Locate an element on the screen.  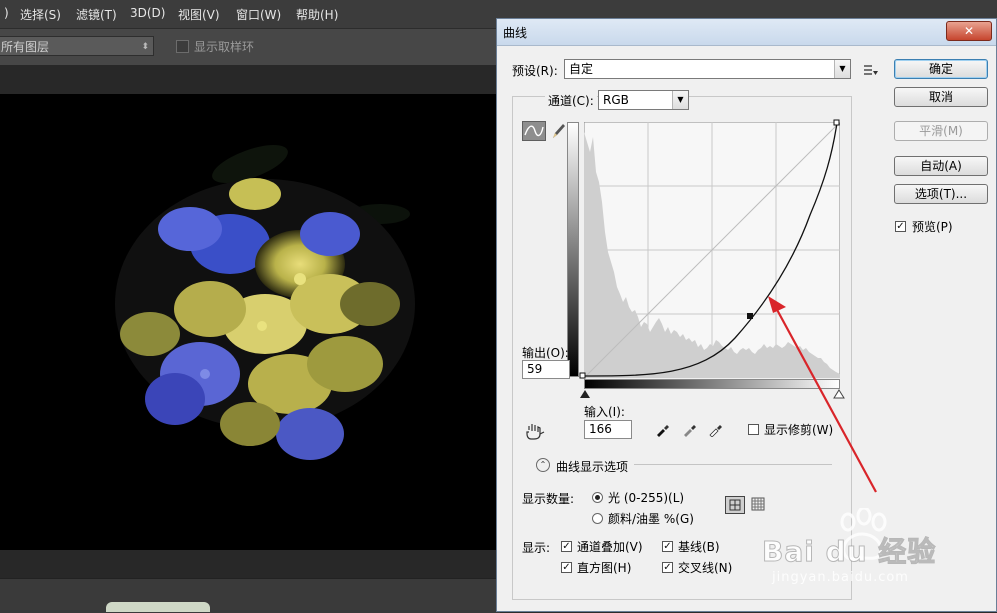
sample-layer-select: 所有图层 ⬍ is located at coordinates (77, 46).